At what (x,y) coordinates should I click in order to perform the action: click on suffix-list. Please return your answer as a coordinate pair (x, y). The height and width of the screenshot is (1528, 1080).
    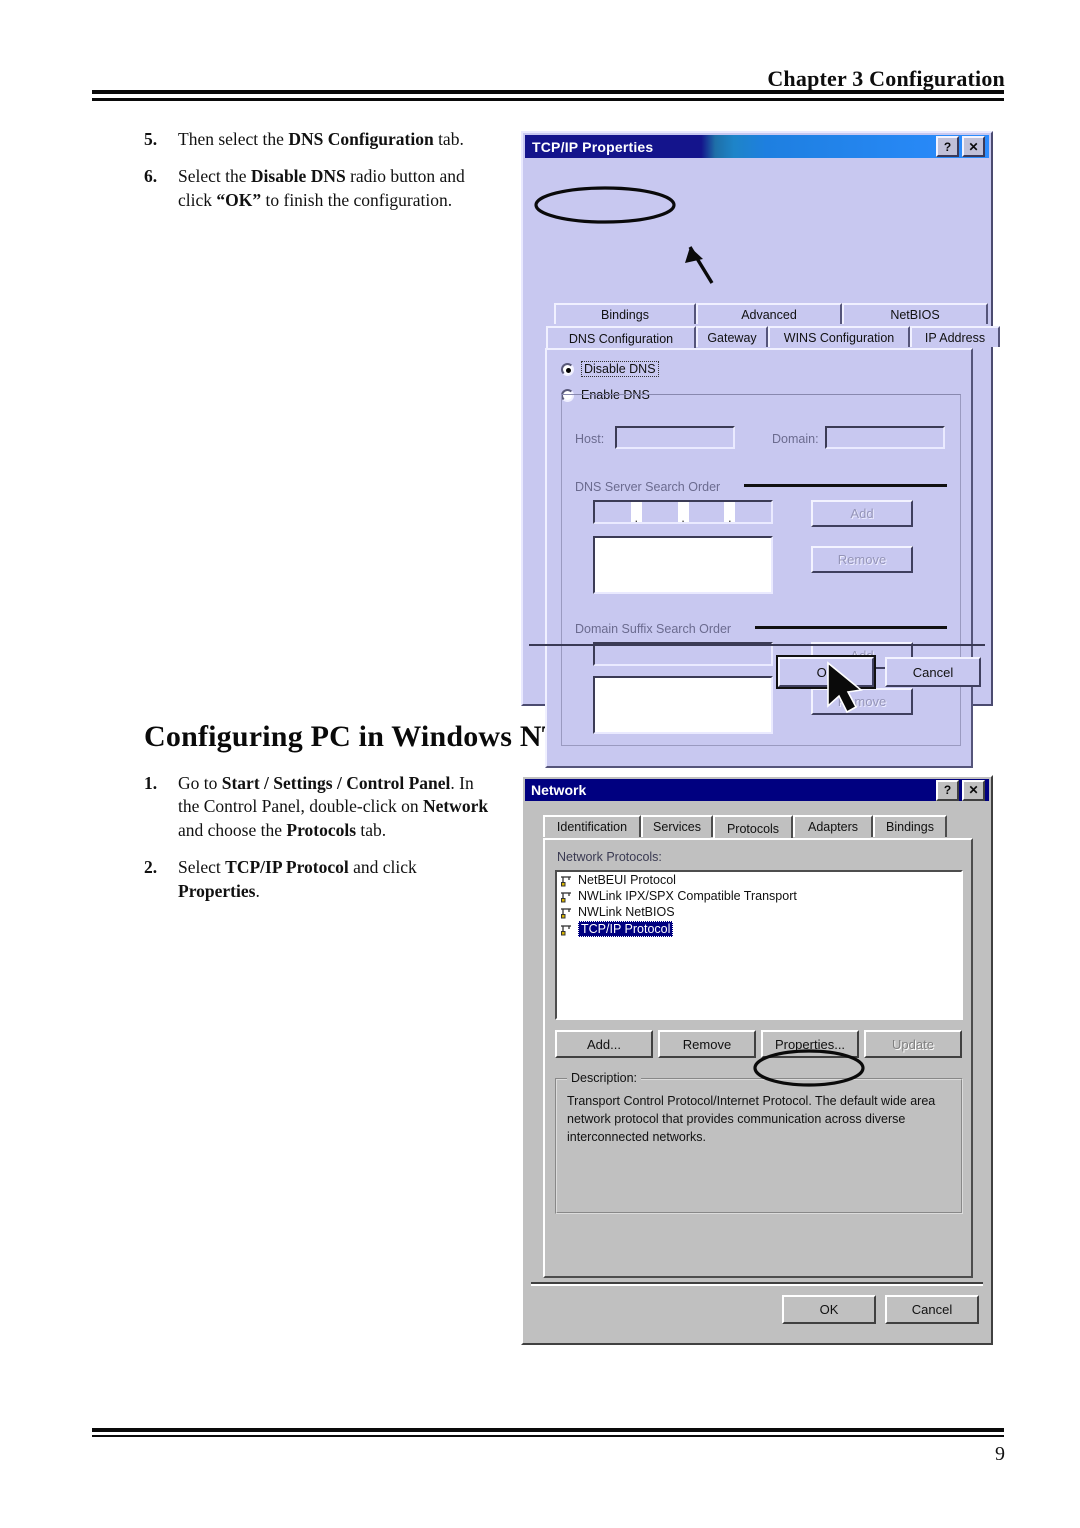
    Looking at the image, I should click on (683, 705).